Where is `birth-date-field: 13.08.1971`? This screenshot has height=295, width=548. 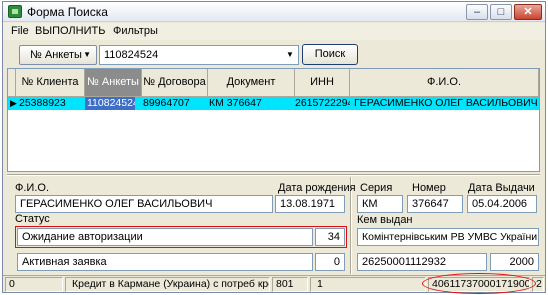 birth-date-field: 13.08.1971 is located at coordinates (310, 204).